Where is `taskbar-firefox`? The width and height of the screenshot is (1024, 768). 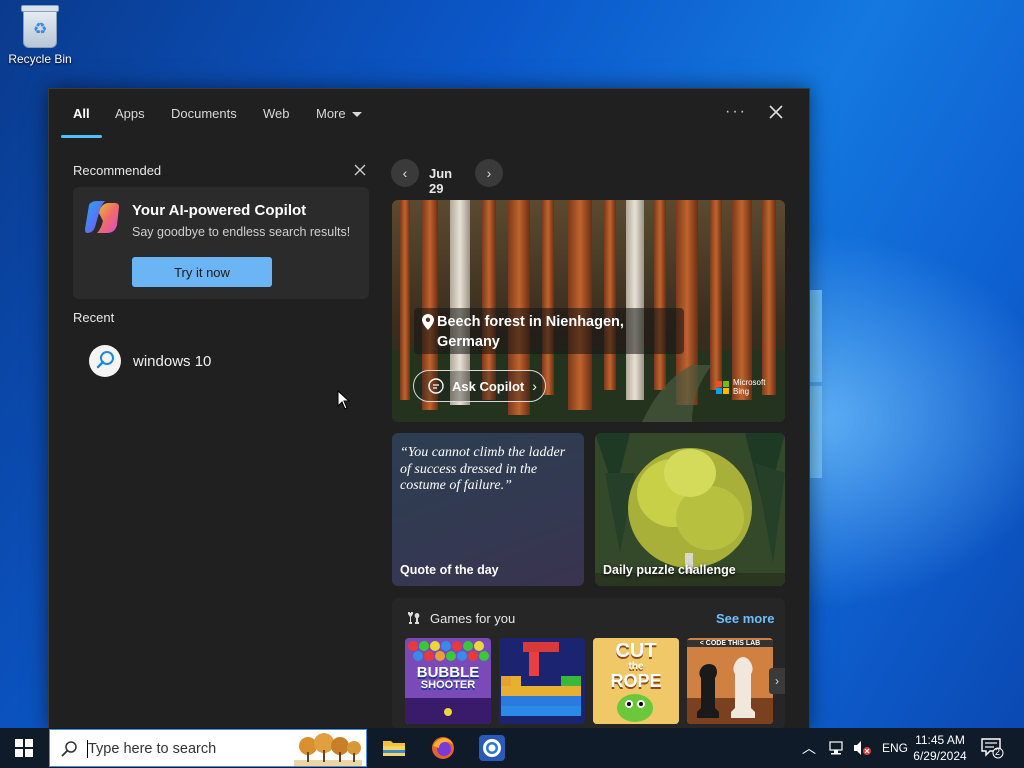
taskbar-firefox is located at coordinates (443, 748).